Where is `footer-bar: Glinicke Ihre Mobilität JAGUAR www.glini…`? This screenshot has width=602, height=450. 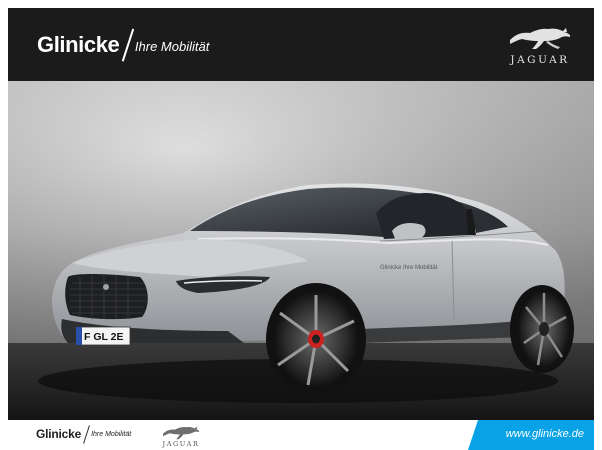
footer-bar: Glinicke Ihre Mobilität JAGUAR www.glini… is located at coordinates (301, 435).